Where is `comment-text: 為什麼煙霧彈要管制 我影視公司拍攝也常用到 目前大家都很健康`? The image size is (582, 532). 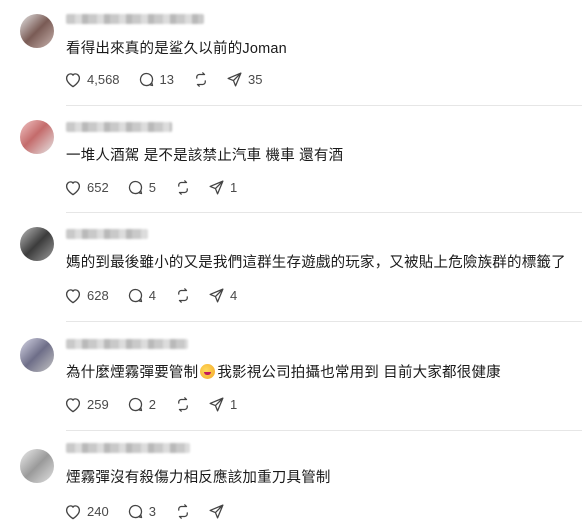 comment-text: 為什麼煙霧彈要管制 我影視公司拍攝也常用到 目前大家都很健康 is located at coordinates (283, 371).